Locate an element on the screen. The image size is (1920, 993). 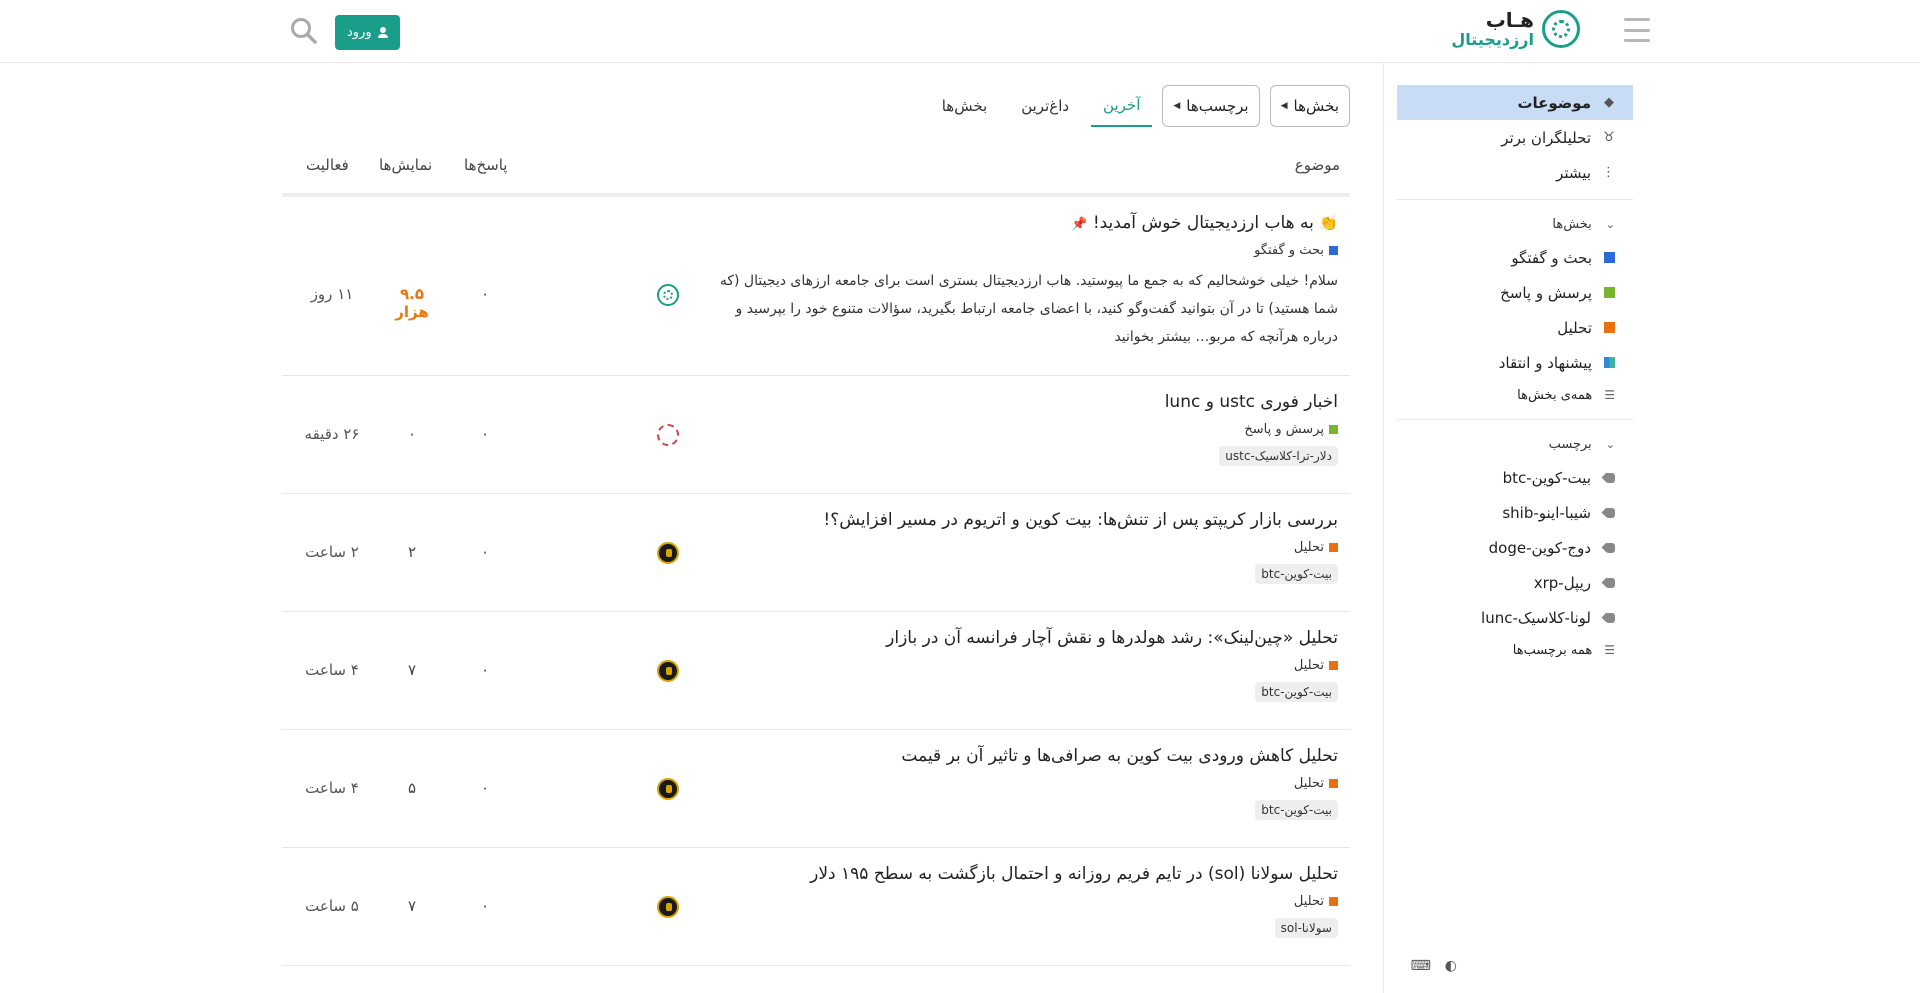
tags-heading: ⌄ برچسب is located at coordinates (1515, 444).